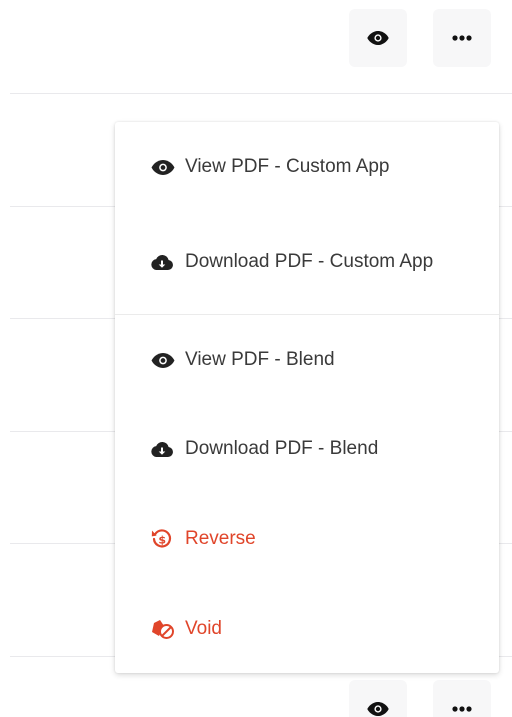 The image size is (512, 717). Describe the element at coordinates (261, 93) in the screenshot. I see `row-divider` at that location.